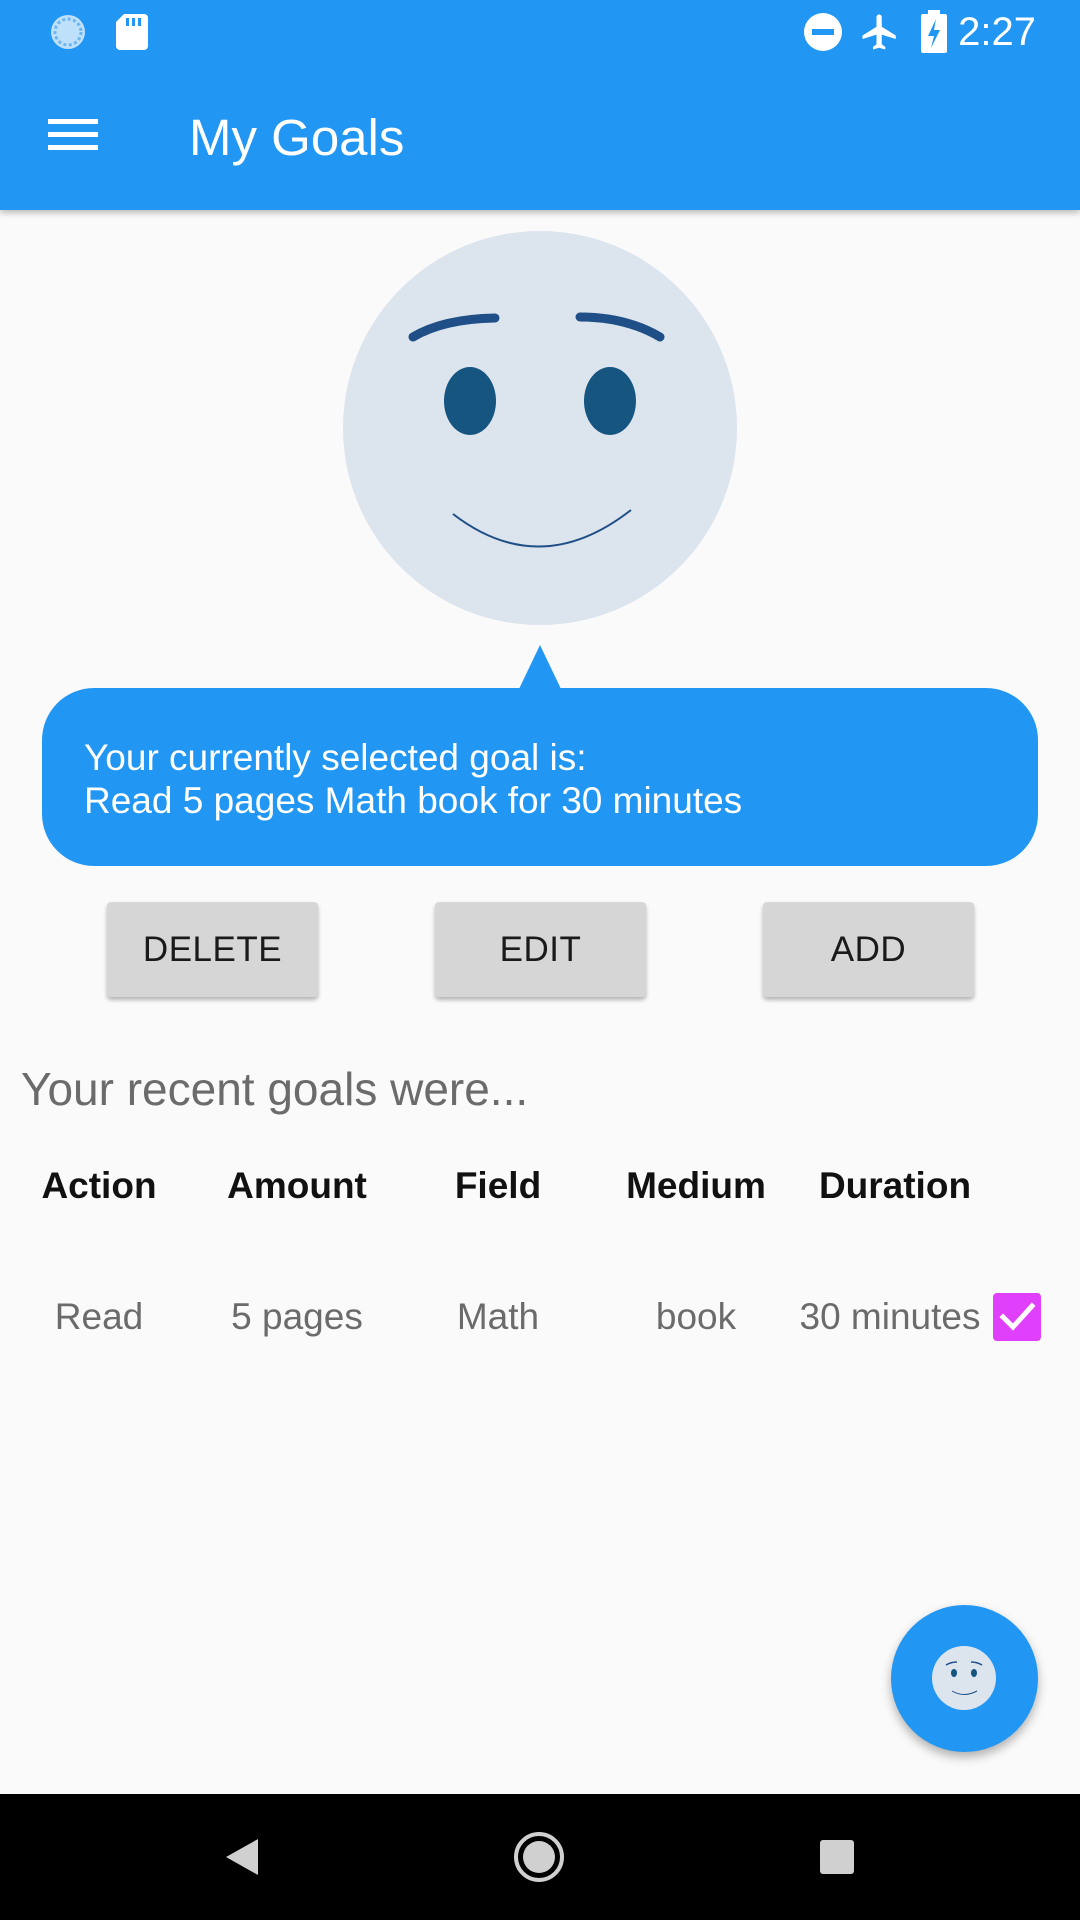  Describe the element at coordinates (297, 1316) in the screenshot. I see `cell-amount: 5 pages` at that location.